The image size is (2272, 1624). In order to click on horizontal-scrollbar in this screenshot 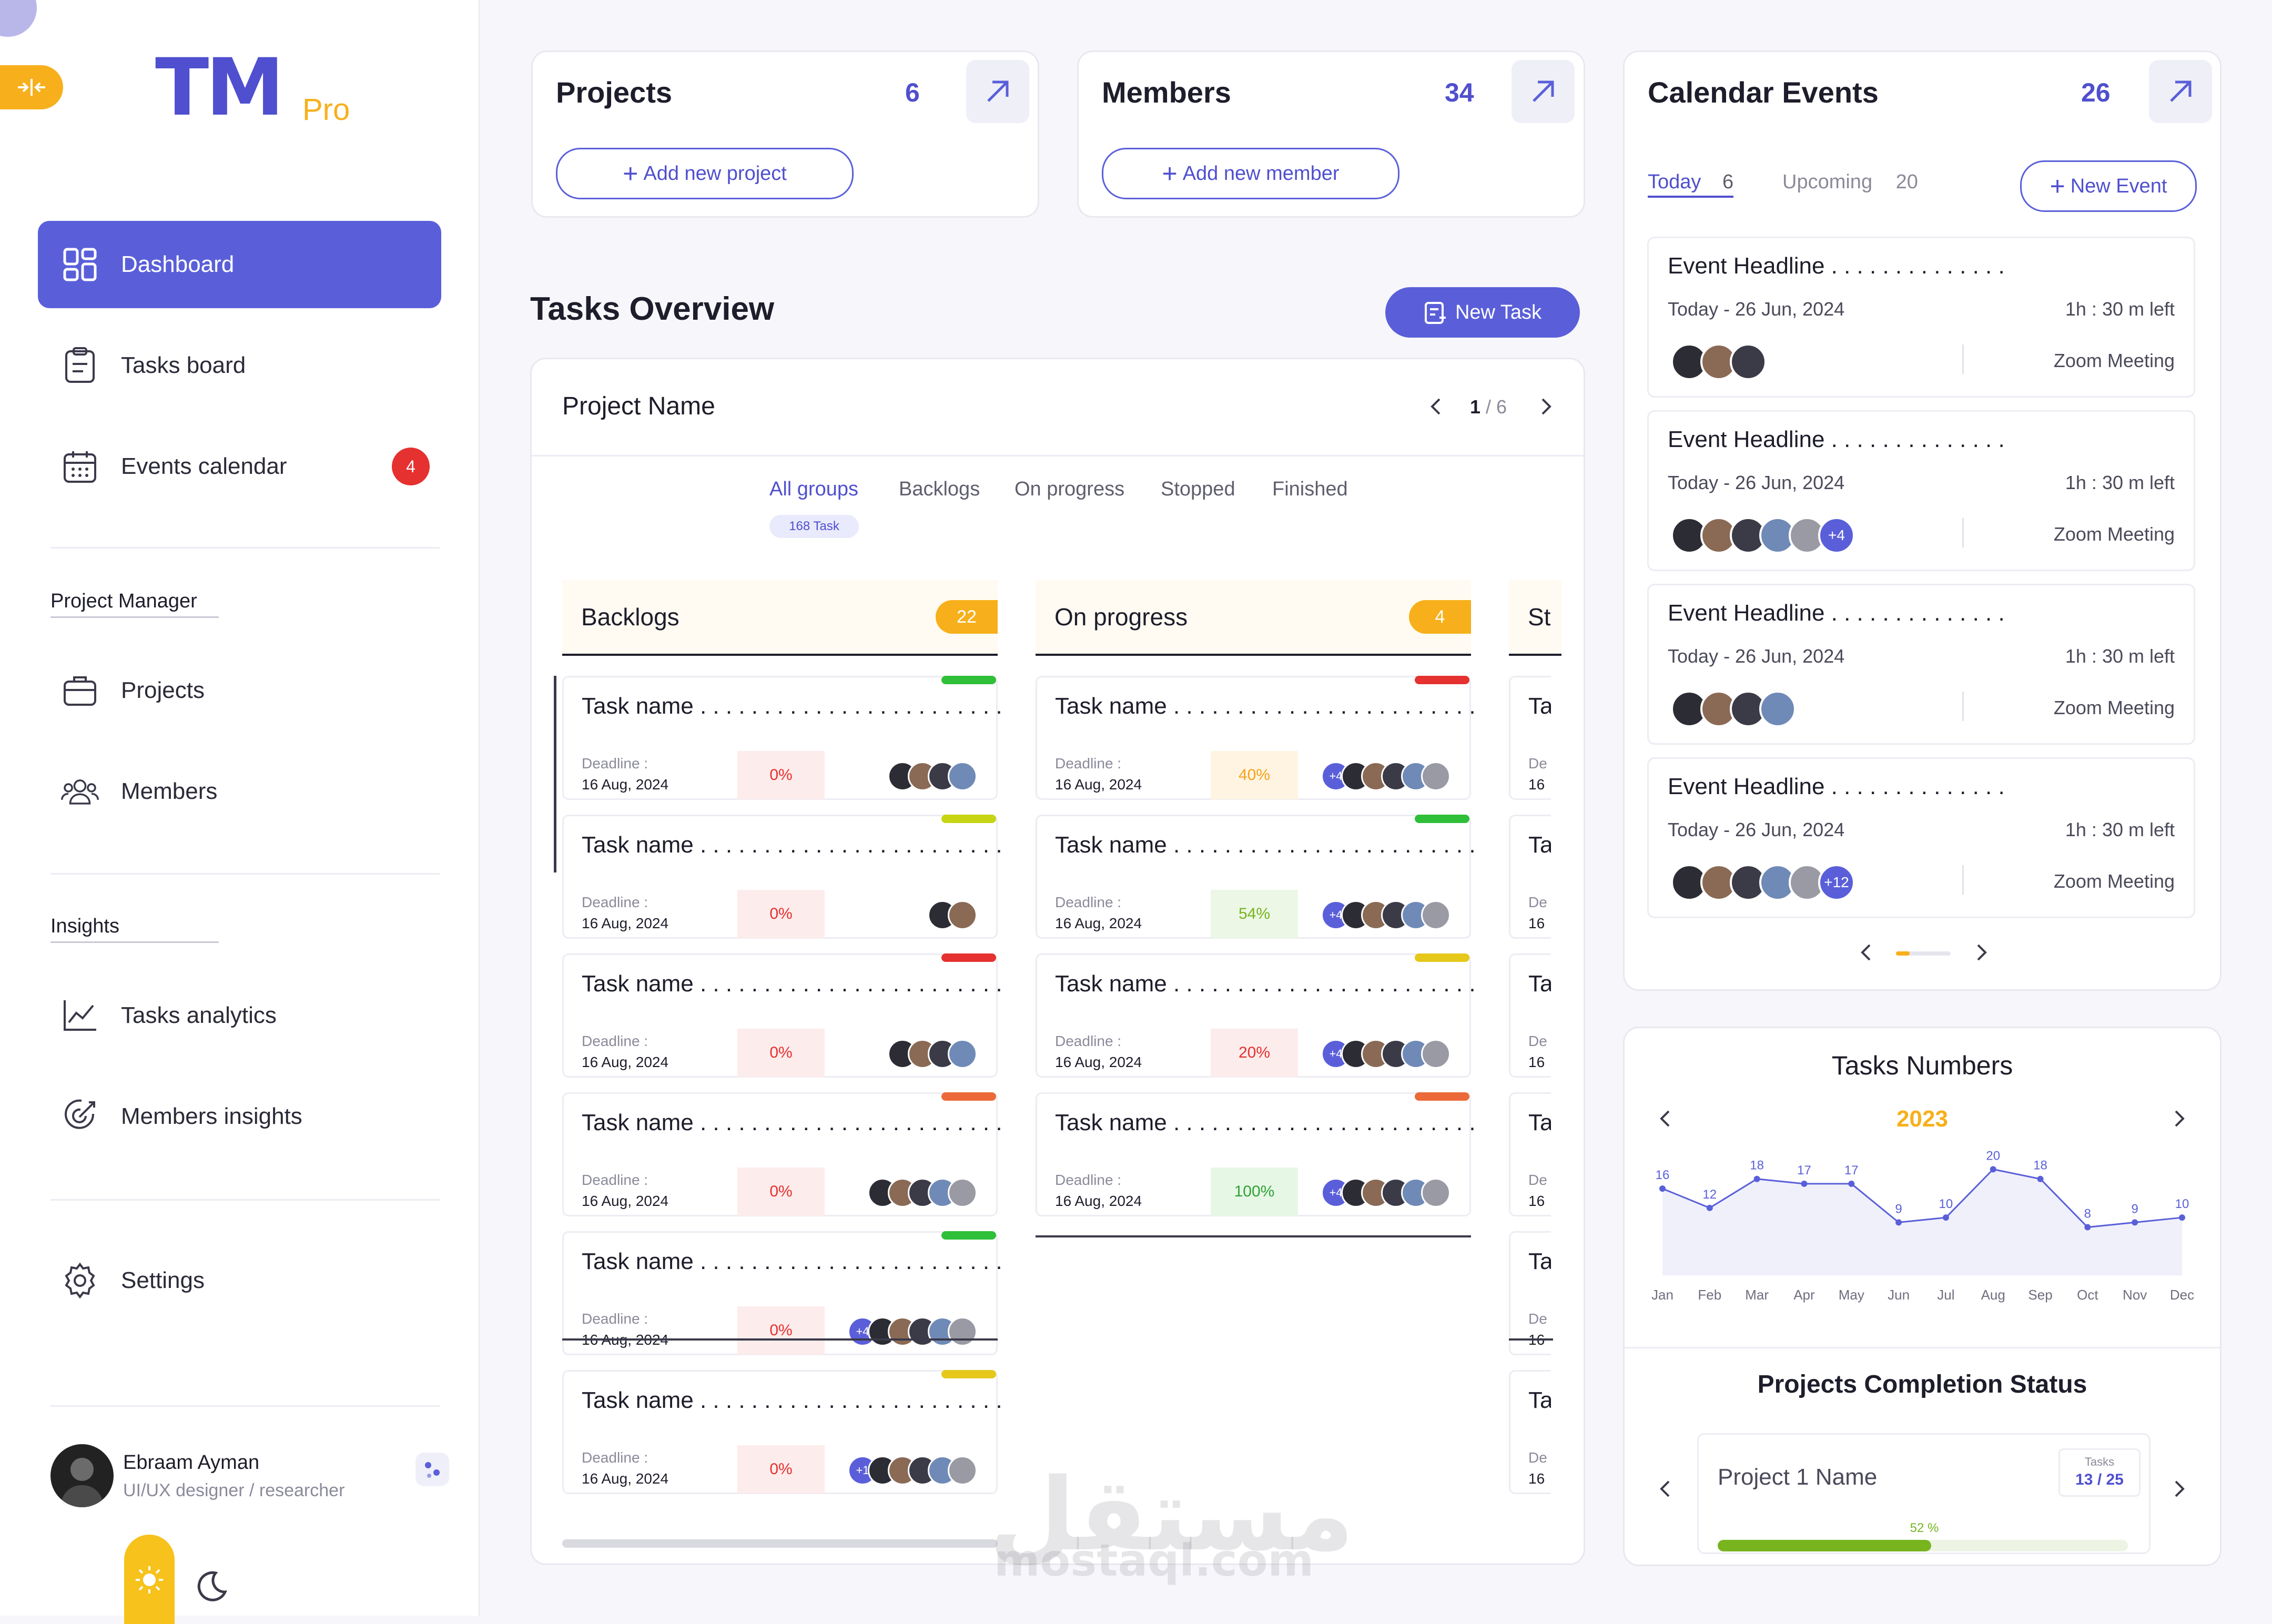, I will do `click(780, 1543)`.